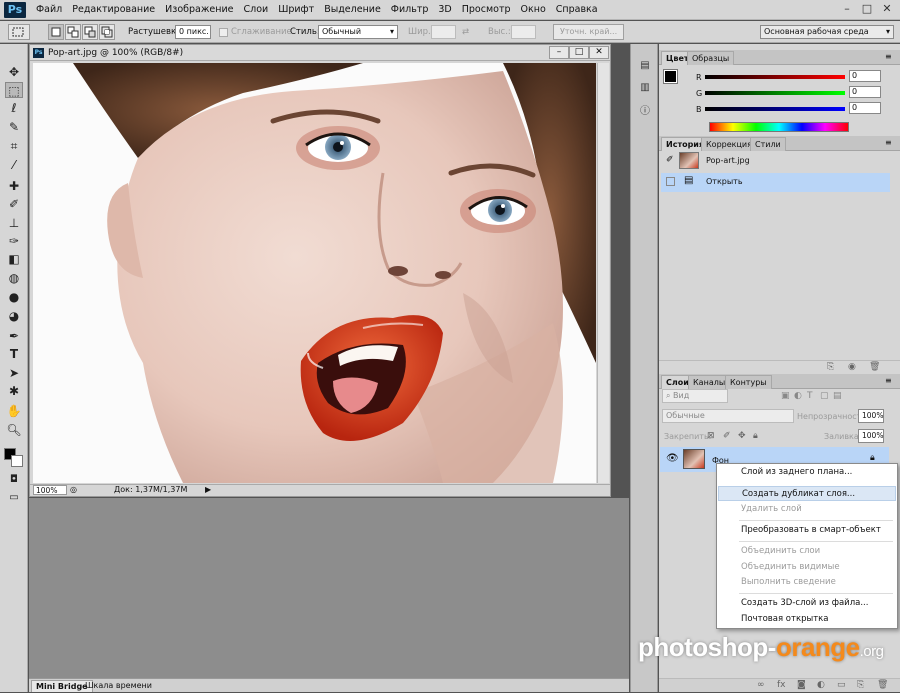  I want to click on workspace-select: Основная рабочая среда ▾, so click(827, 32).